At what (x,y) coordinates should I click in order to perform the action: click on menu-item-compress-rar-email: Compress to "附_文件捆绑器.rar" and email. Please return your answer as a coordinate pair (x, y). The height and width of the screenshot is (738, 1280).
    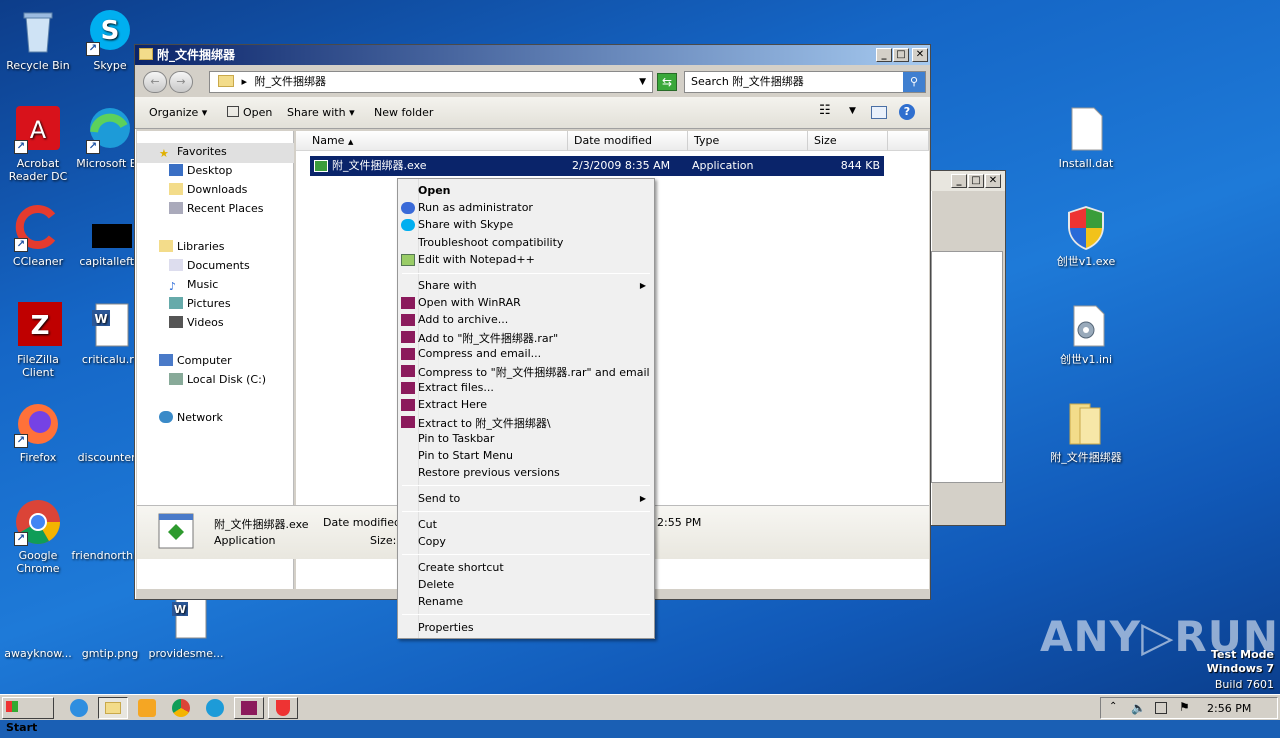
    Looking at the image, I should click on (534, 372).